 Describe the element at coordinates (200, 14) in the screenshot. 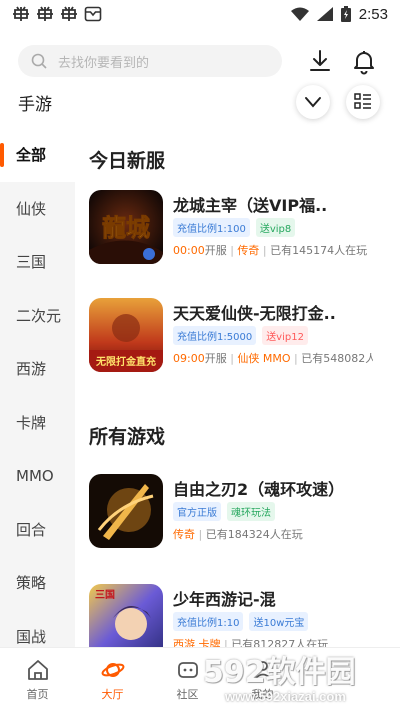

I see `status-bar: 2:53` at that location.